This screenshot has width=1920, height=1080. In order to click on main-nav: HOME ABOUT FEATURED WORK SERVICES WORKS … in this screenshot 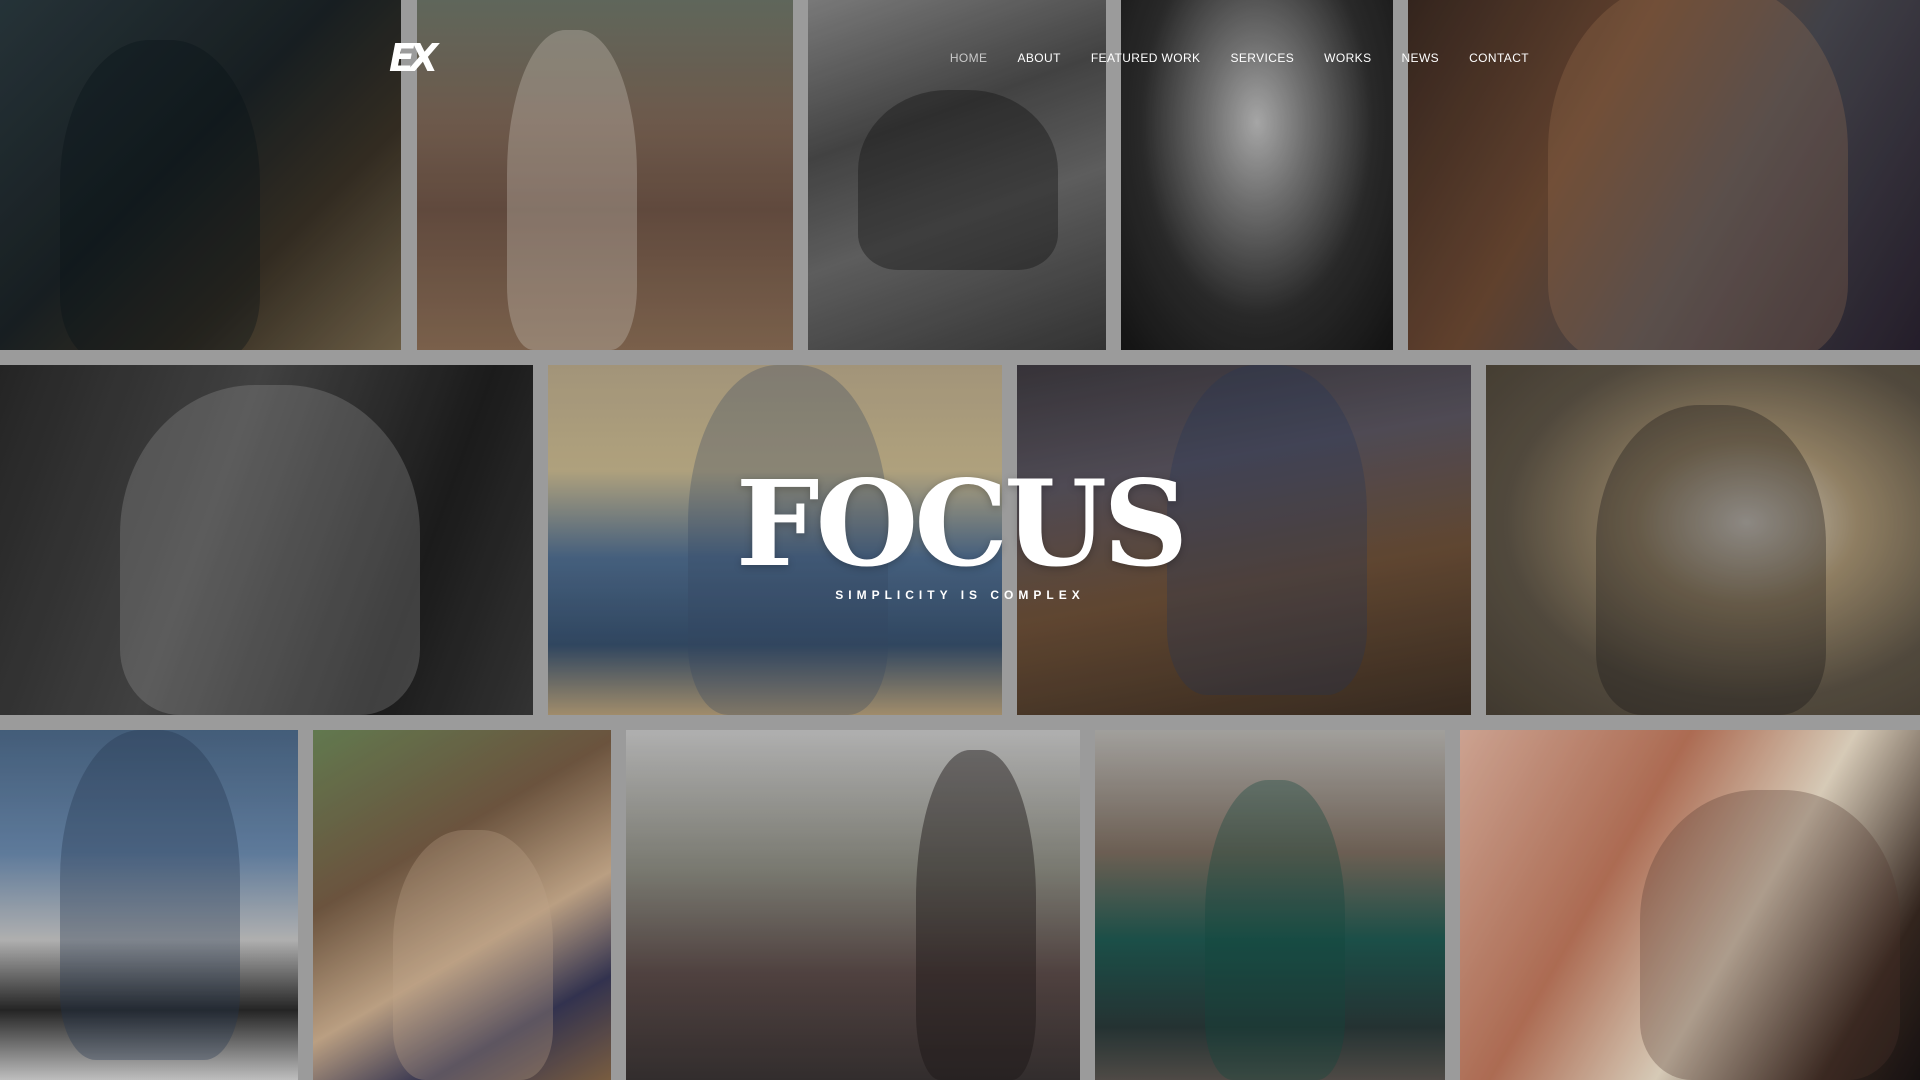, I will do `click(1224, 58)`.